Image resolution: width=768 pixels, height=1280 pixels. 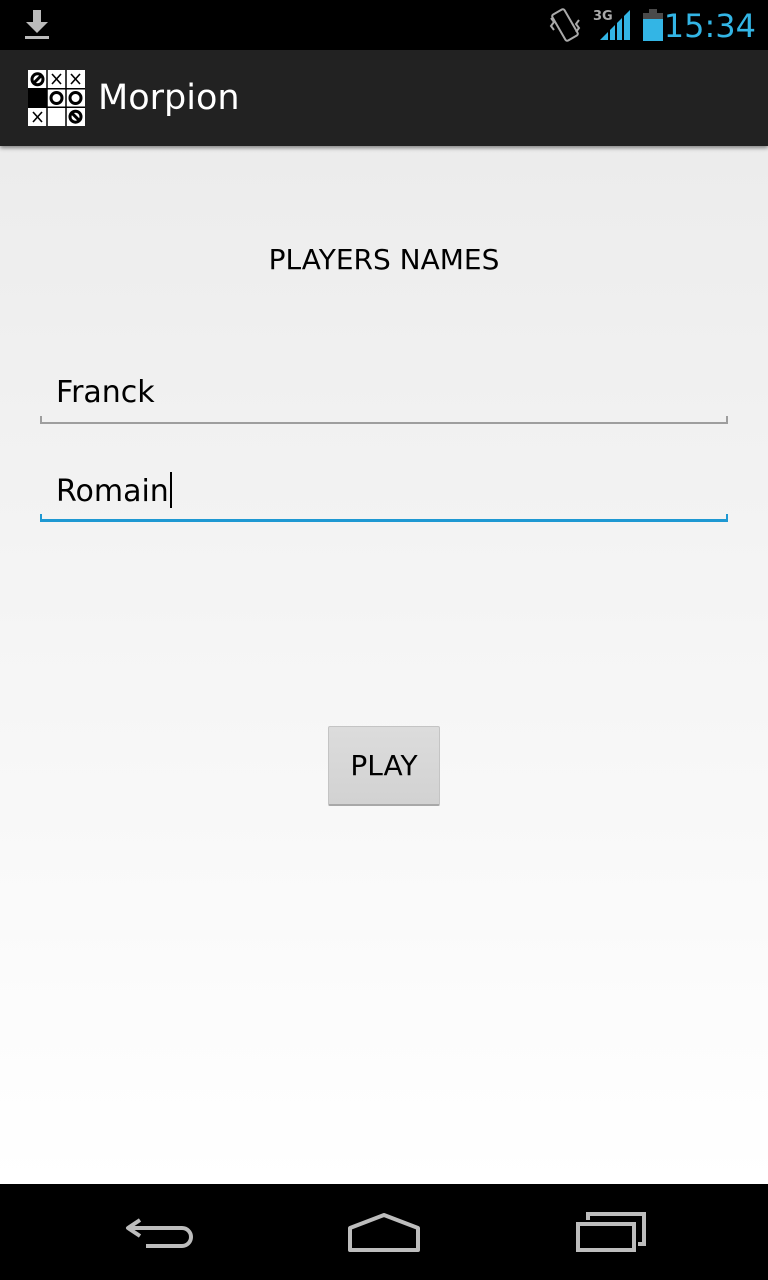 I want to click on download-icon, so click(x=37, y=27).